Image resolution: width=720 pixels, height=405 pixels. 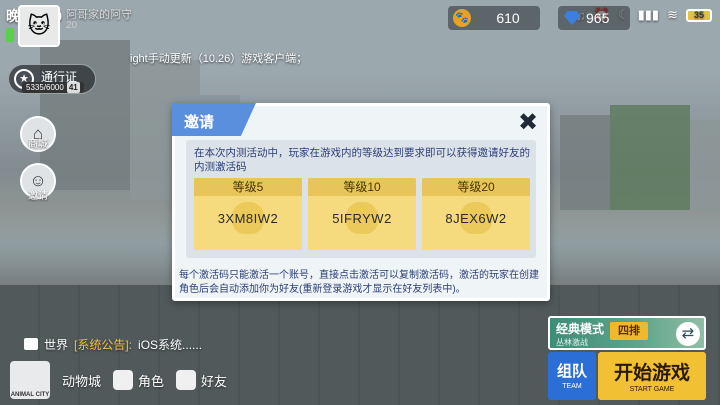 What do you see at coordinates (580, 329) in the screenshot?
I see `game-mode-name: 经典模式` at bounding box center [580, 329].